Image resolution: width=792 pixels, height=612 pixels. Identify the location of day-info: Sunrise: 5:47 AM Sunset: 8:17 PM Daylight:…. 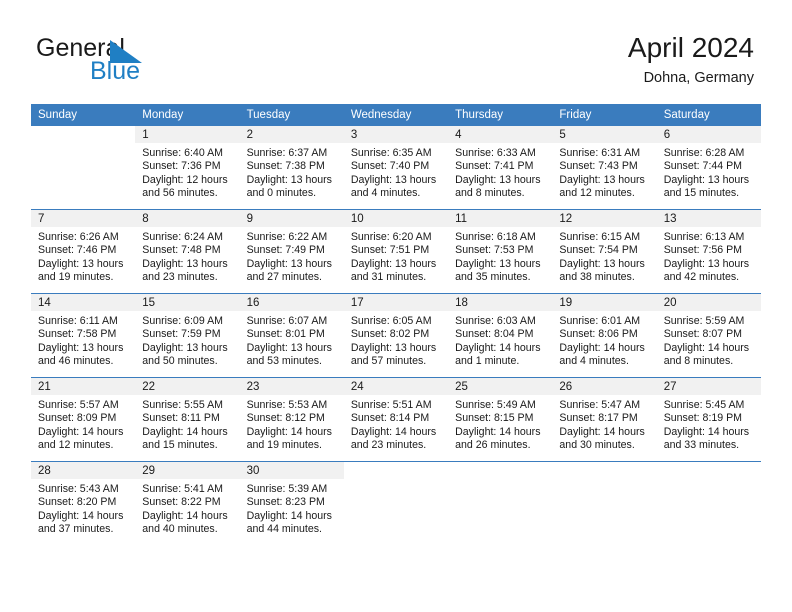
(604, 424).